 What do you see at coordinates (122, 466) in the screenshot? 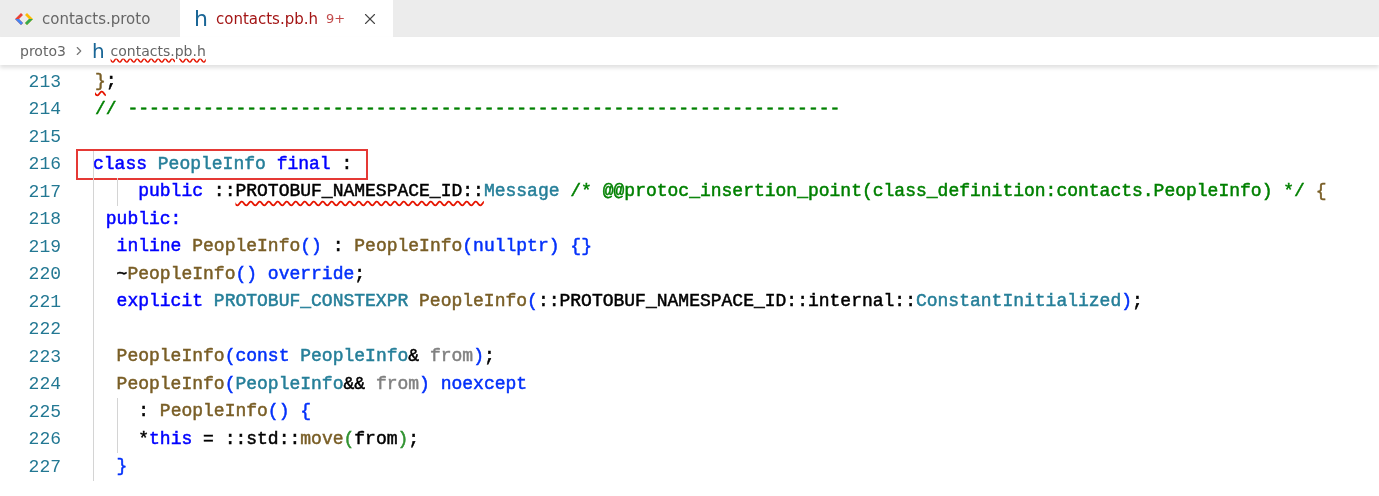
I see `code-line: }` at bounding box center [122, 466].